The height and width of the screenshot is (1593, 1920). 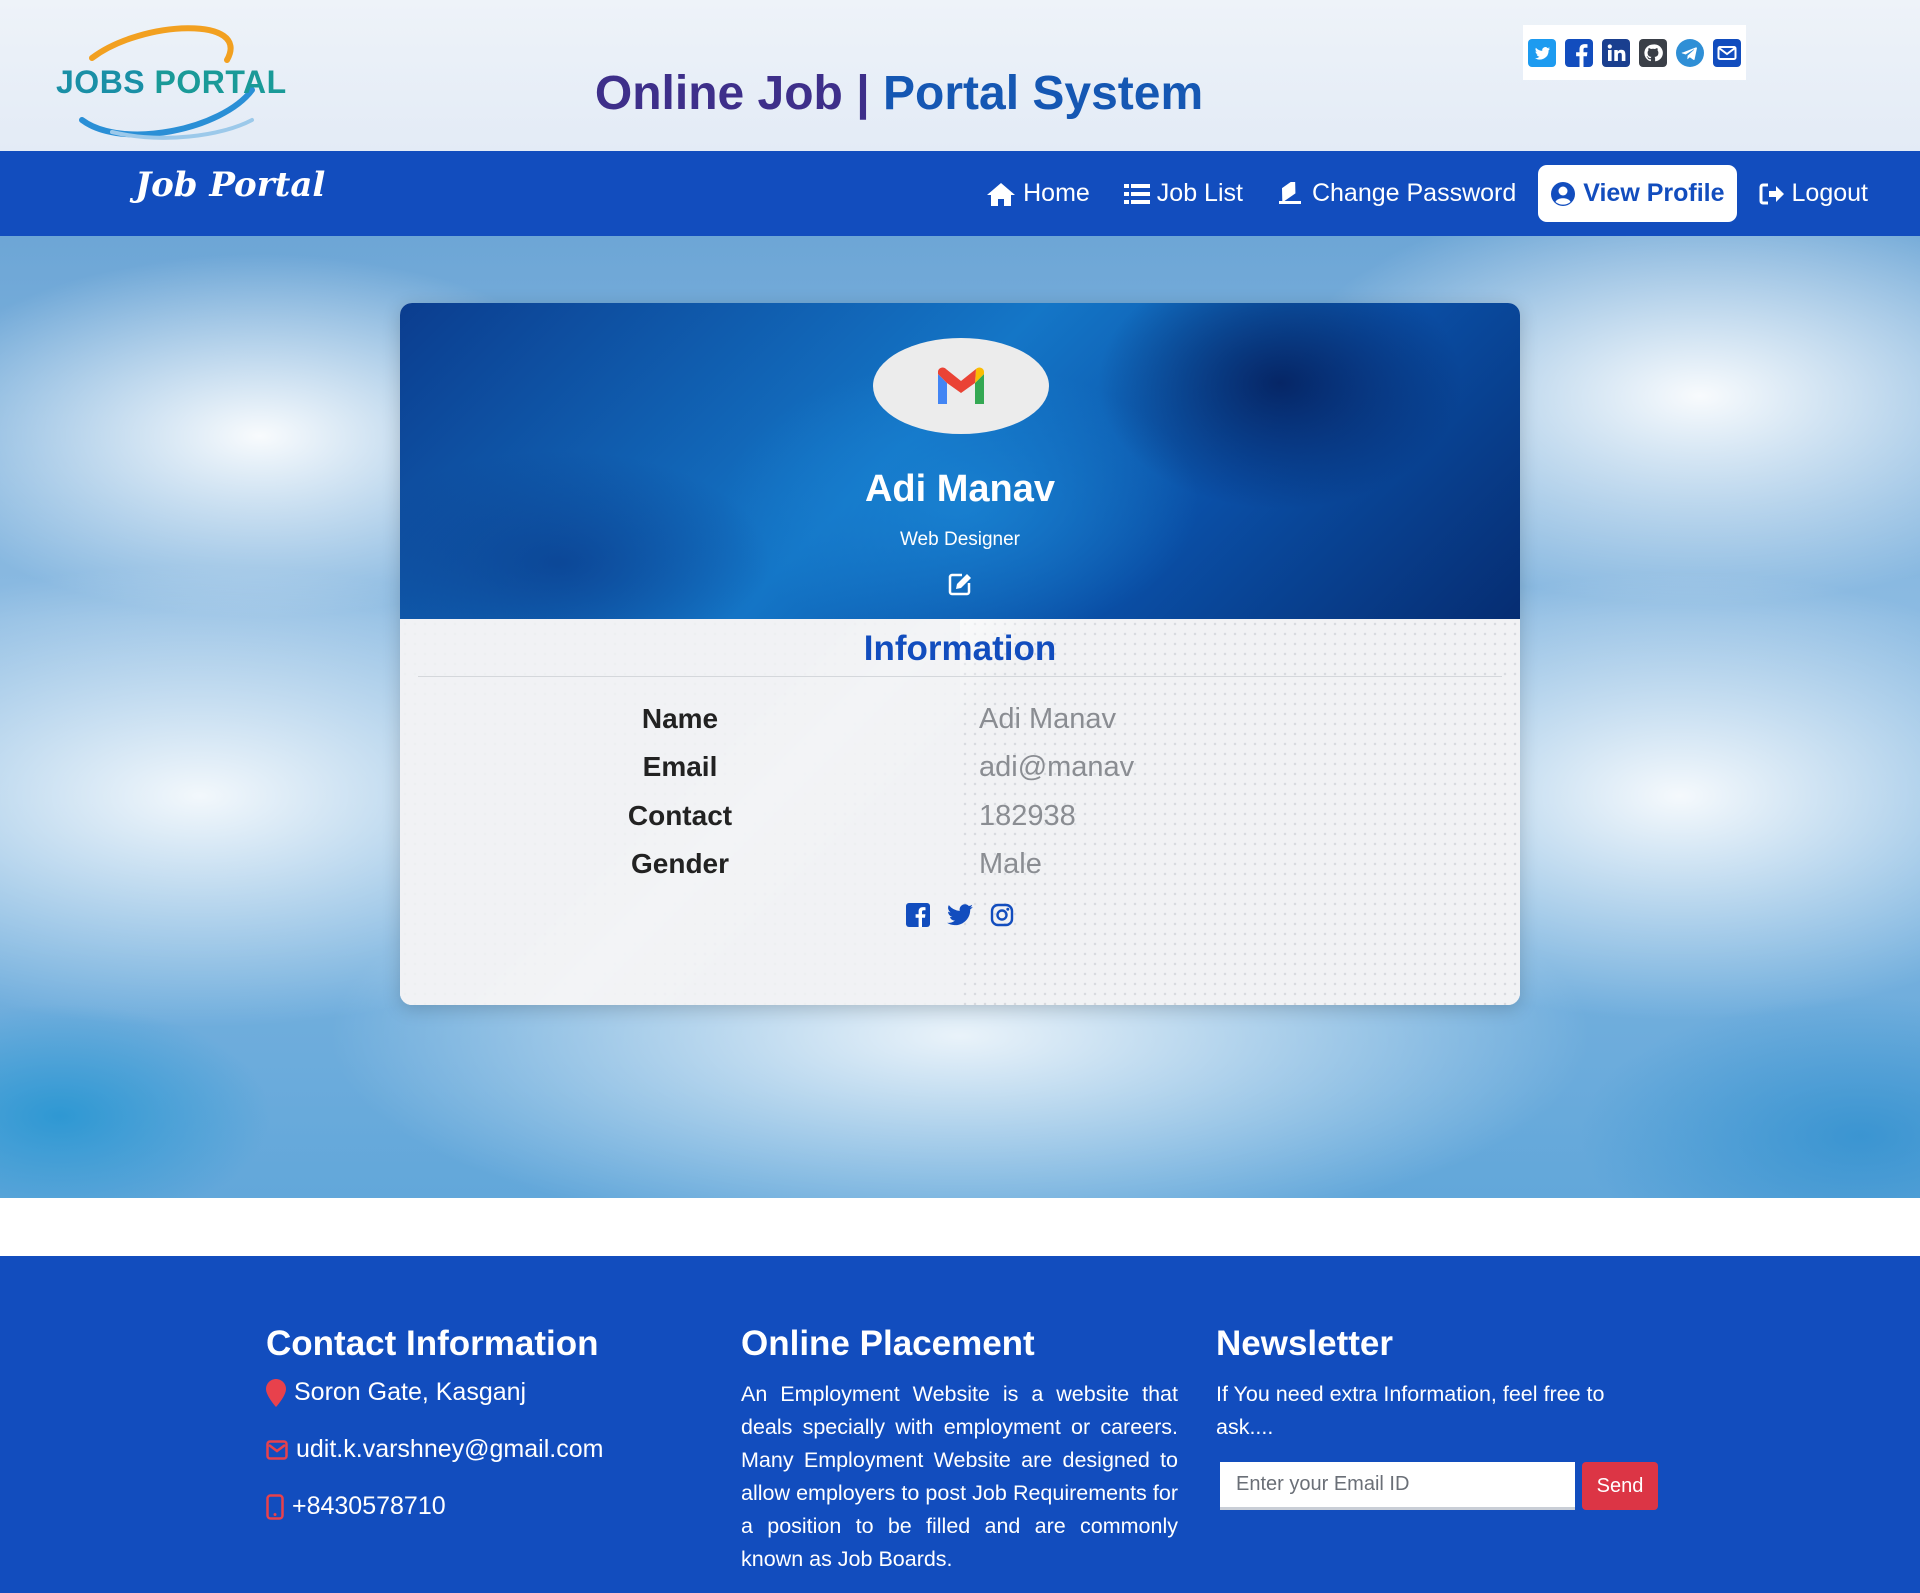 What do you see at coordinates (960, 771) in the screenshot?
I see `info-row-email: Email adi@manav` at bounding box center [960, 771].